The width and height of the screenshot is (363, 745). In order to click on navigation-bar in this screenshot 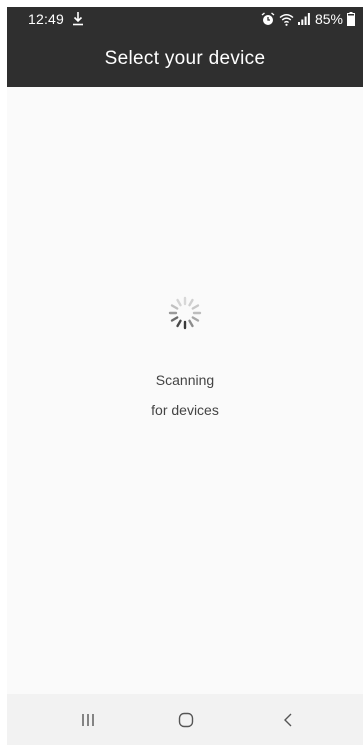, I will do `click(185, 719)`.